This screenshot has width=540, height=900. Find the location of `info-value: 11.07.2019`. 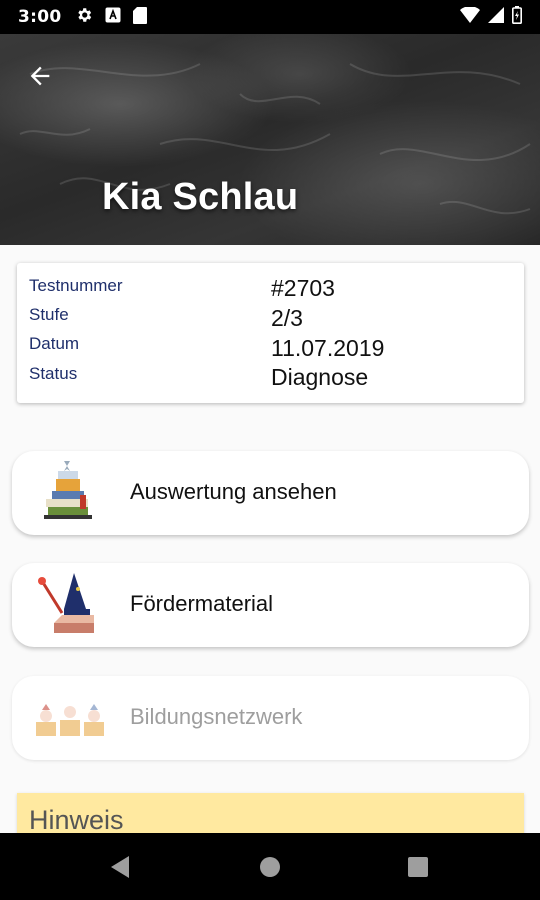

info-value: 11.07.2019 is located at coordinates (328, 348).